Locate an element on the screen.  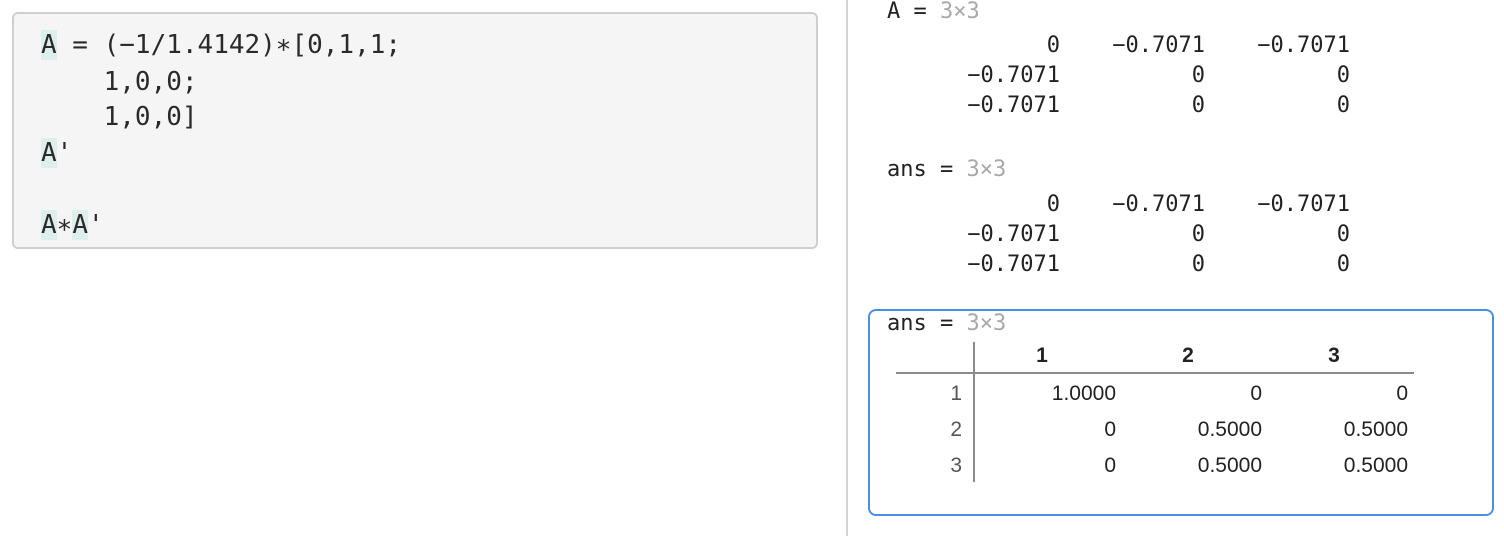
row-header: 2 is located at coordinates (931, 430).